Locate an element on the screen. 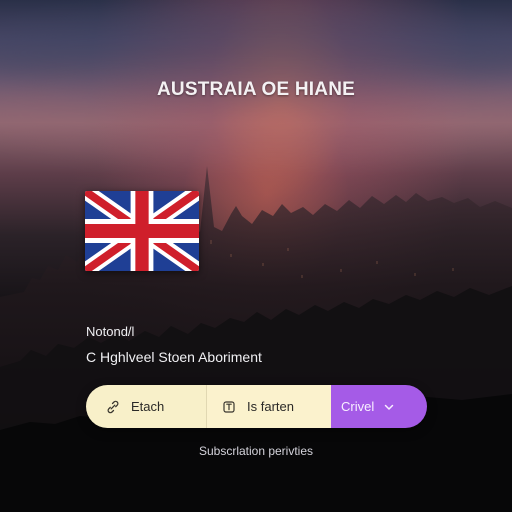 This screenshot has height=512, width=512. dropdown-button: Crivel is located at coordinates (379, 406).